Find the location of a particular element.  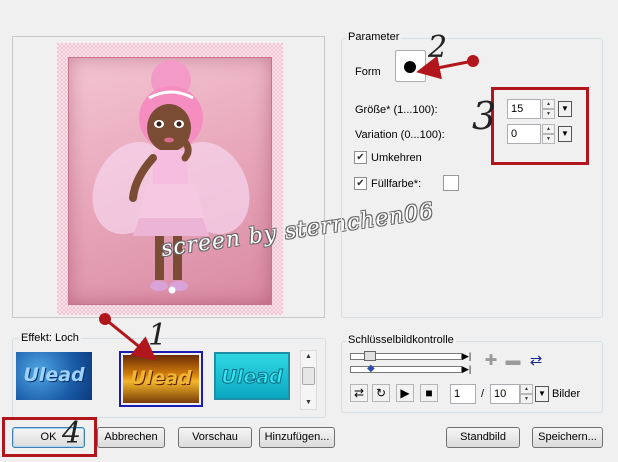

add-keyframe-icon: ✚ is located at coordinates (491, 361).